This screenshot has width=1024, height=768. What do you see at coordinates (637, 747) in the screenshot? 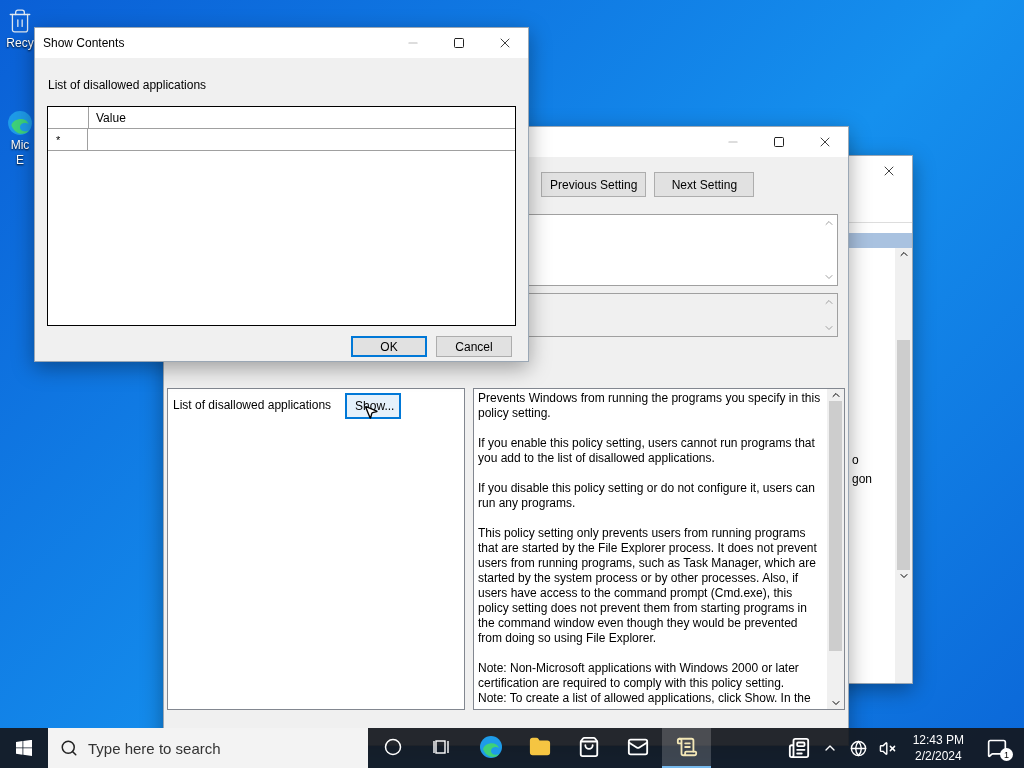
I see `envelope-icon` at bounding box center [637, 747].